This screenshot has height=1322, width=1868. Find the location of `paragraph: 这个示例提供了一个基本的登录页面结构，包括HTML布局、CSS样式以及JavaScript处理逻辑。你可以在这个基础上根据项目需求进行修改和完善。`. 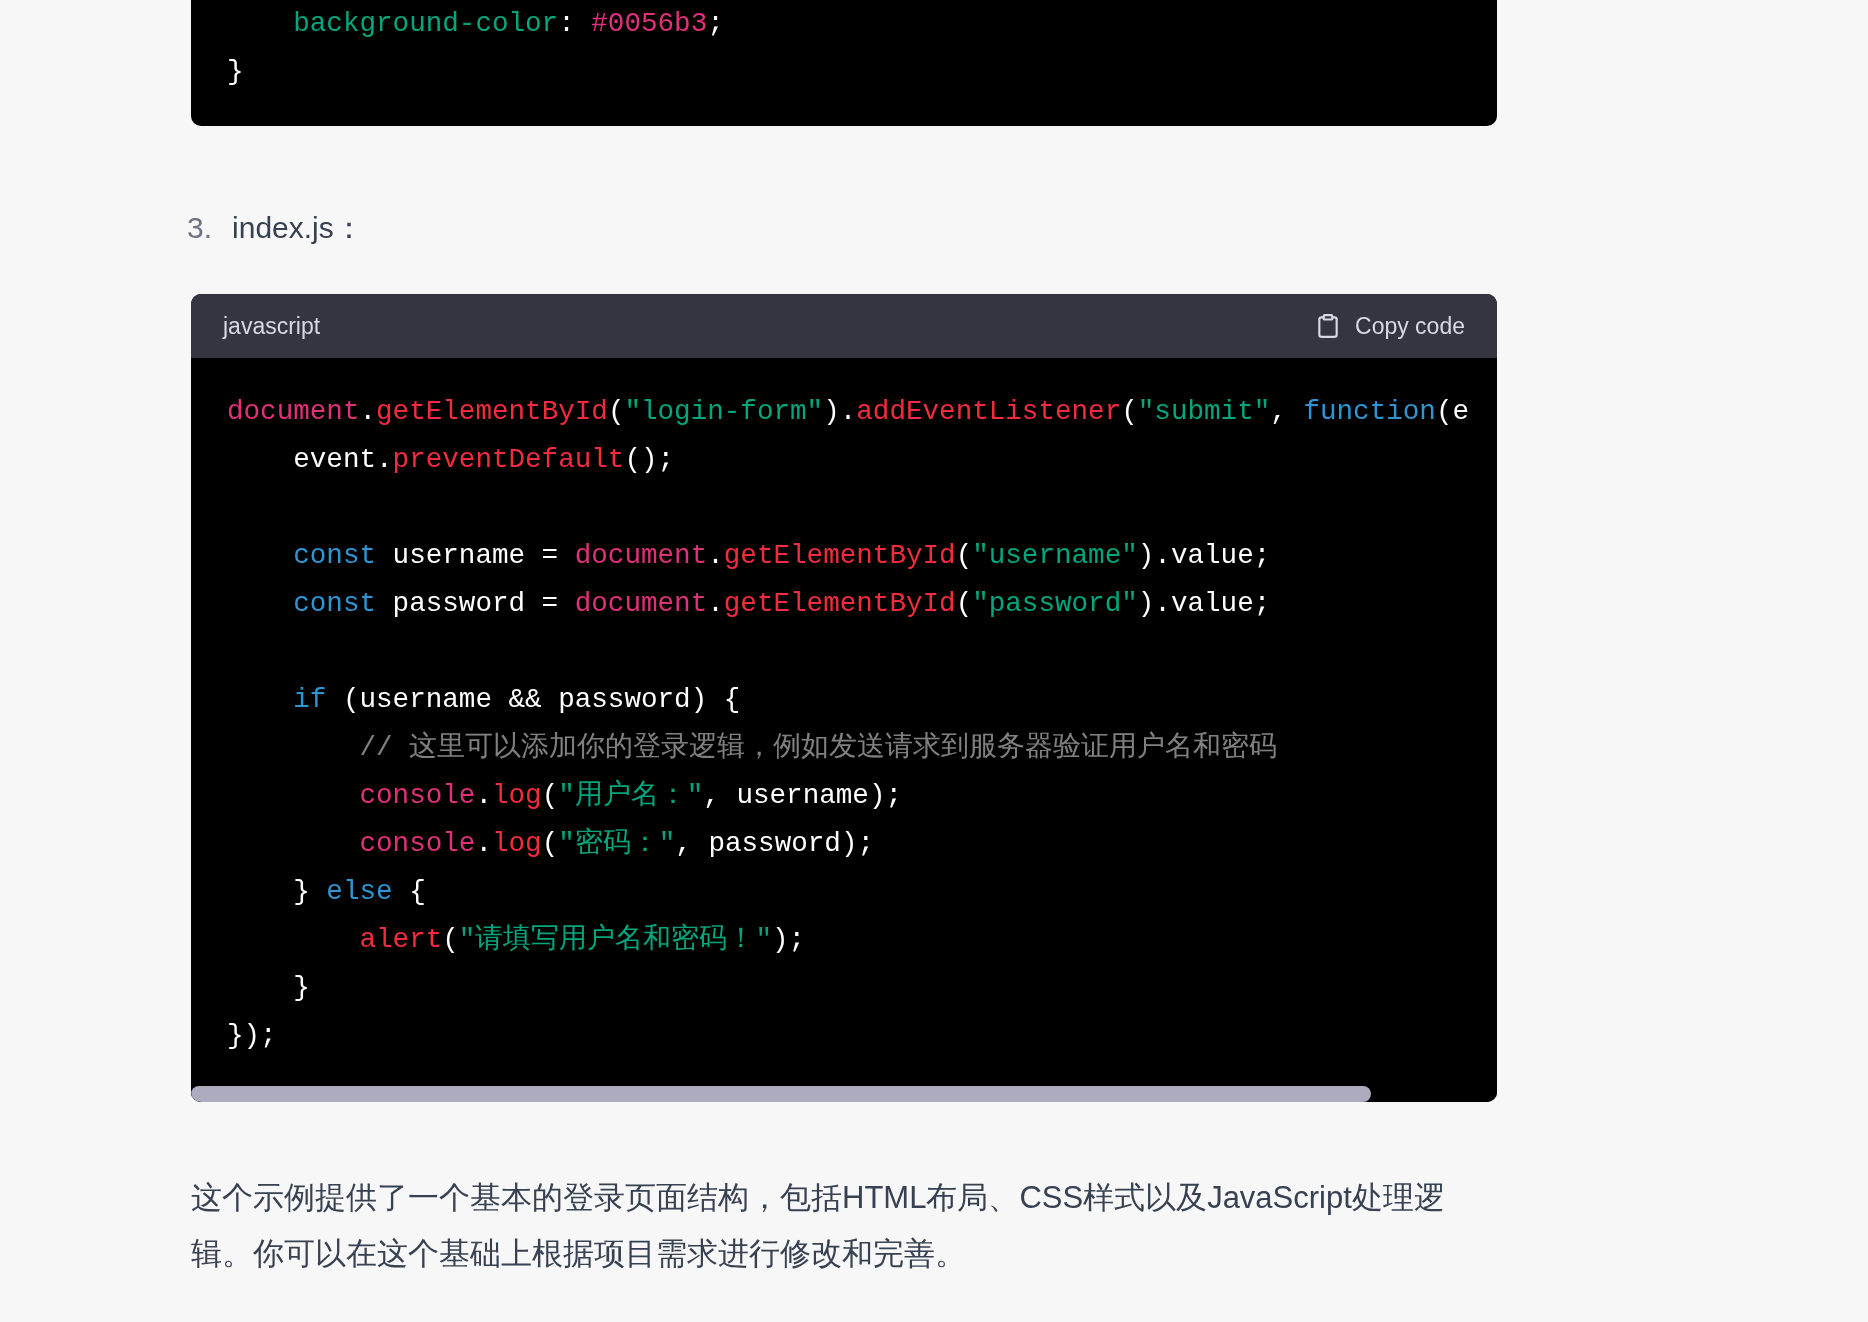

paragraph: 这个示例提供了一个基本的登录页面结构，包括HTML布局、CSS样式以及JavaScript处理逻辑。你可以在这个基础上根据项目需求进行修改和完善。 is located at coordinates (818, 1226).